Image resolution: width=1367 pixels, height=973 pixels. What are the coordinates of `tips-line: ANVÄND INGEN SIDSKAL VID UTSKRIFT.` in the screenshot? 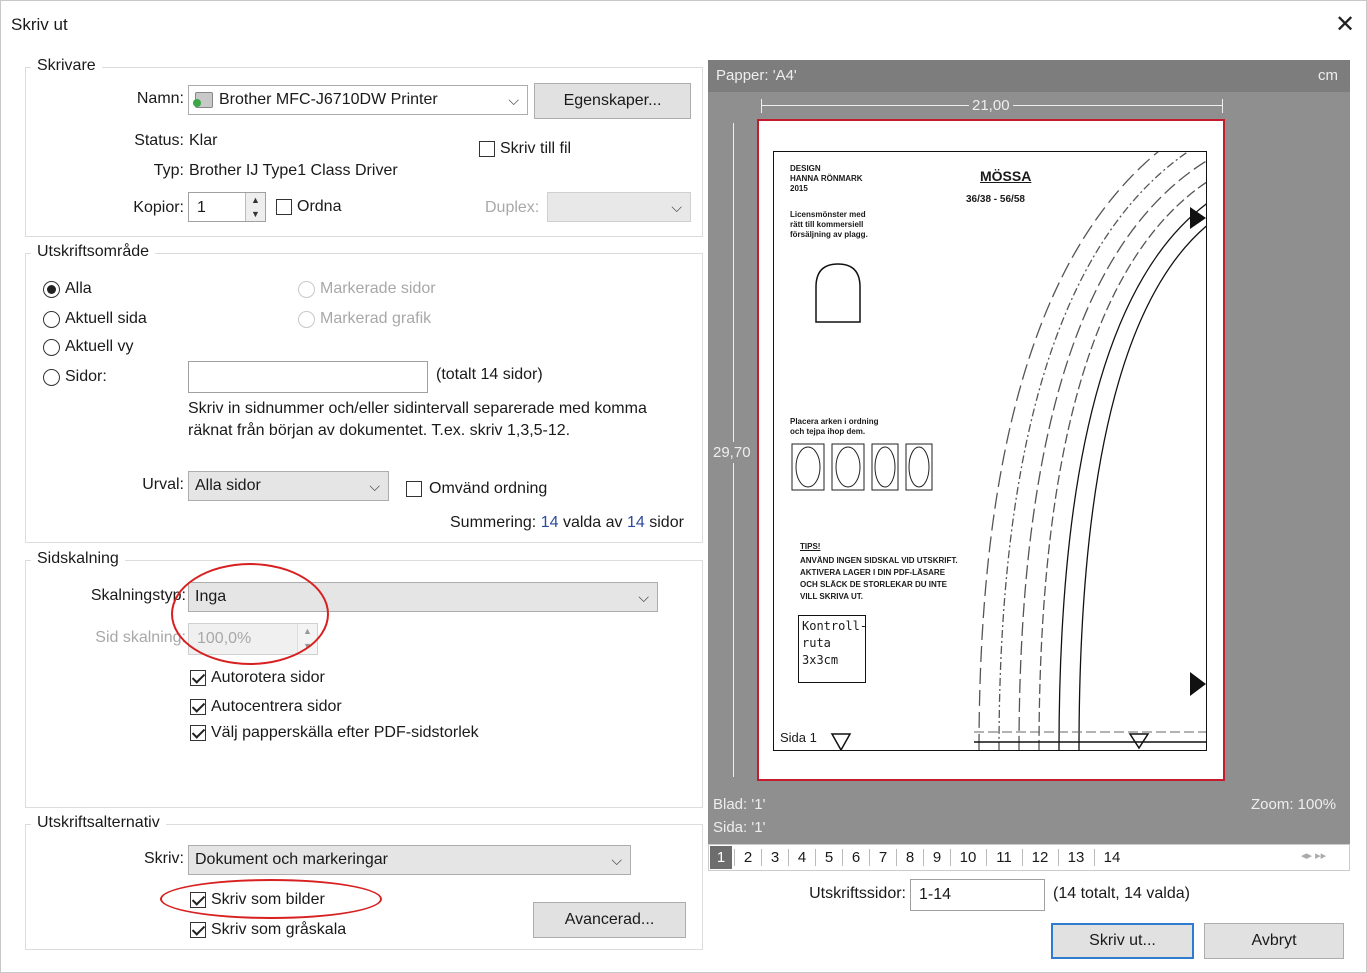 It's located at (879, 560).